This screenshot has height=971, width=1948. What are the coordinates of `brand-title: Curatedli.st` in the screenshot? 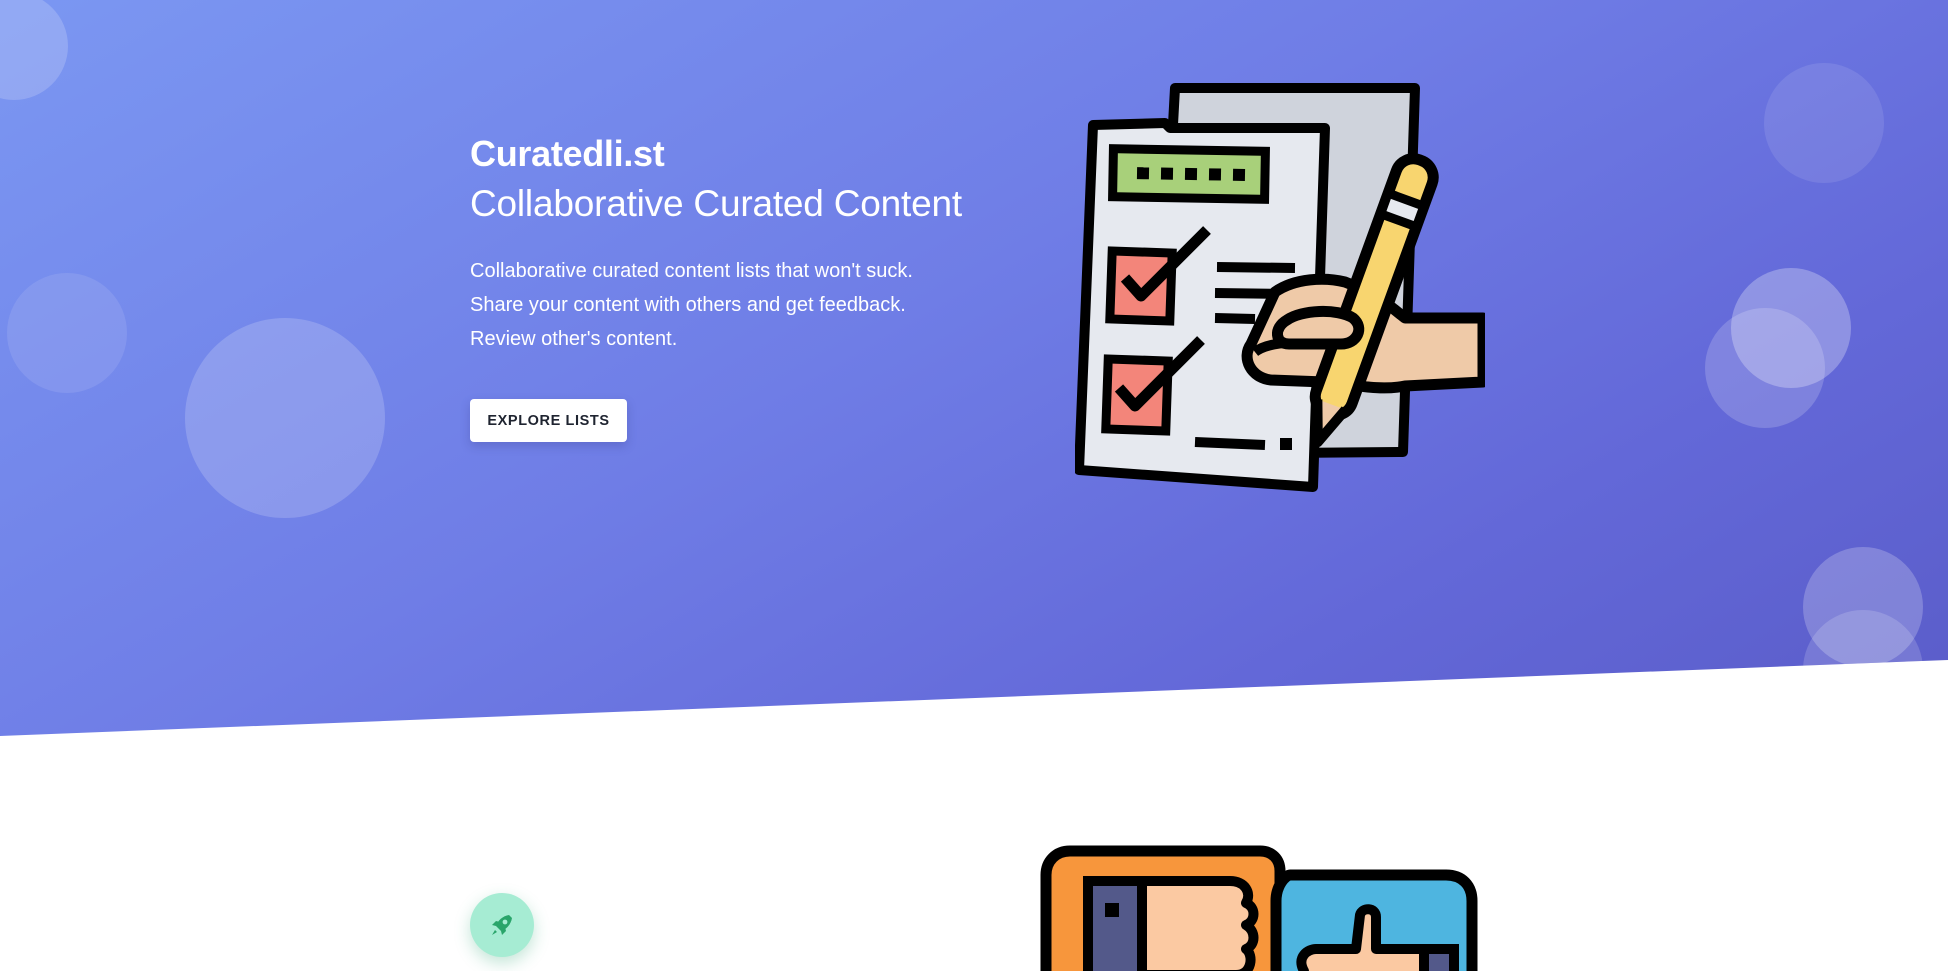 It's located at (567, 153).